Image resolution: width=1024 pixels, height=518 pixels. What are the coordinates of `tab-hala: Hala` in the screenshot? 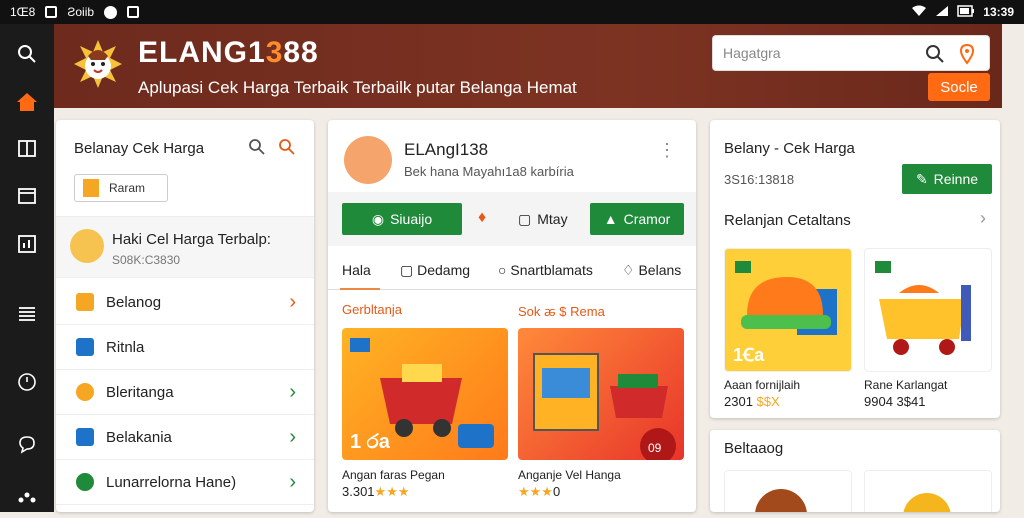 It's located at (360, 276).